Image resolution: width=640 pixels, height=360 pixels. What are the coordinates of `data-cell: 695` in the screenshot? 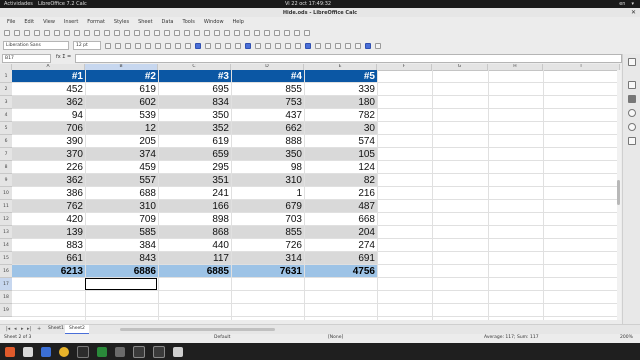 It's located at (194, 89).